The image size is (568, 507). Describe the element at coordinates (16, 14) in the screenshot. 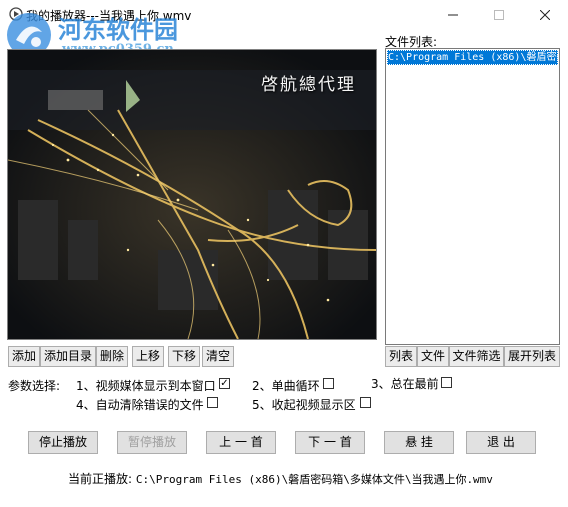

I see `app-icon` at that location.